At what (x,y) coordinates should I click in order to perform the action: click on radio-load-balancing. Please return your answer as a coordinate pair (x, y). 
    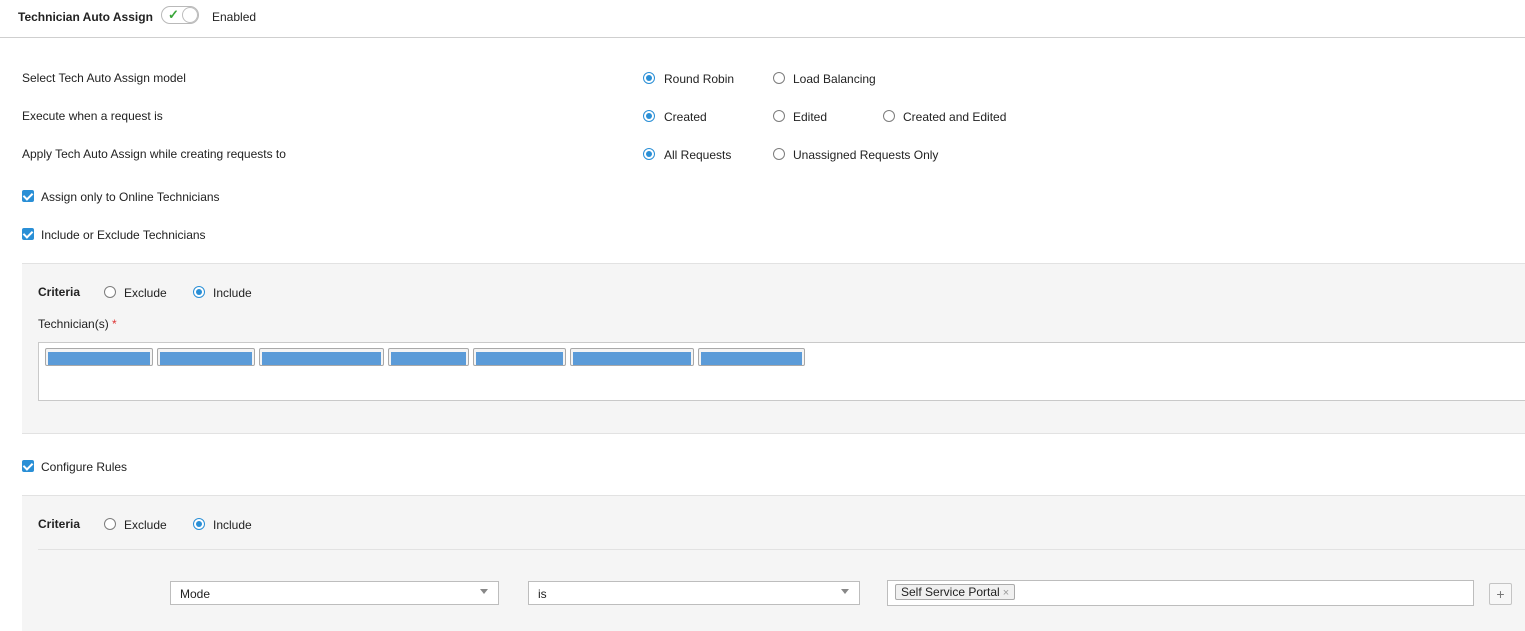
    Looking at the image, I should click on (779, 78).